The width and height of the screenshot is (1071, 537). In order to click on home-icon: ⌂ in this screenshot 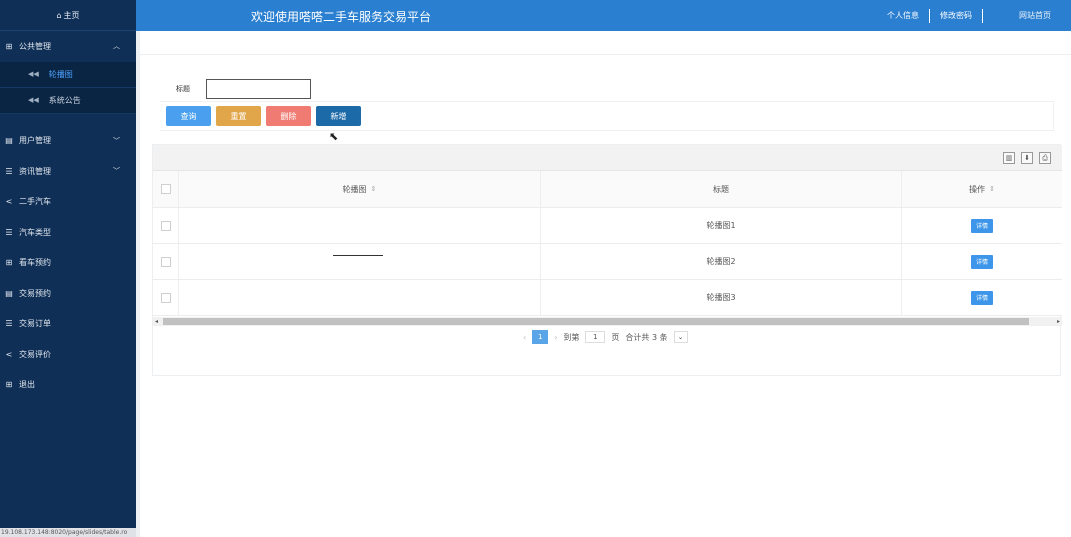, I will do `click(59, 15)`.